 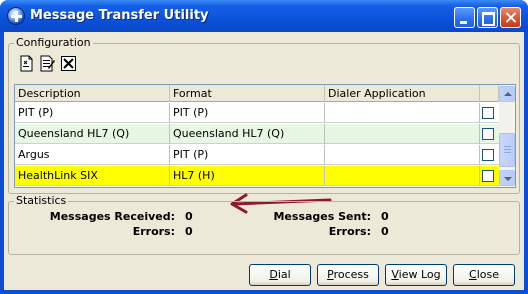 I want to click on errors-received-label: Errors:, so click(x=153, y=231).